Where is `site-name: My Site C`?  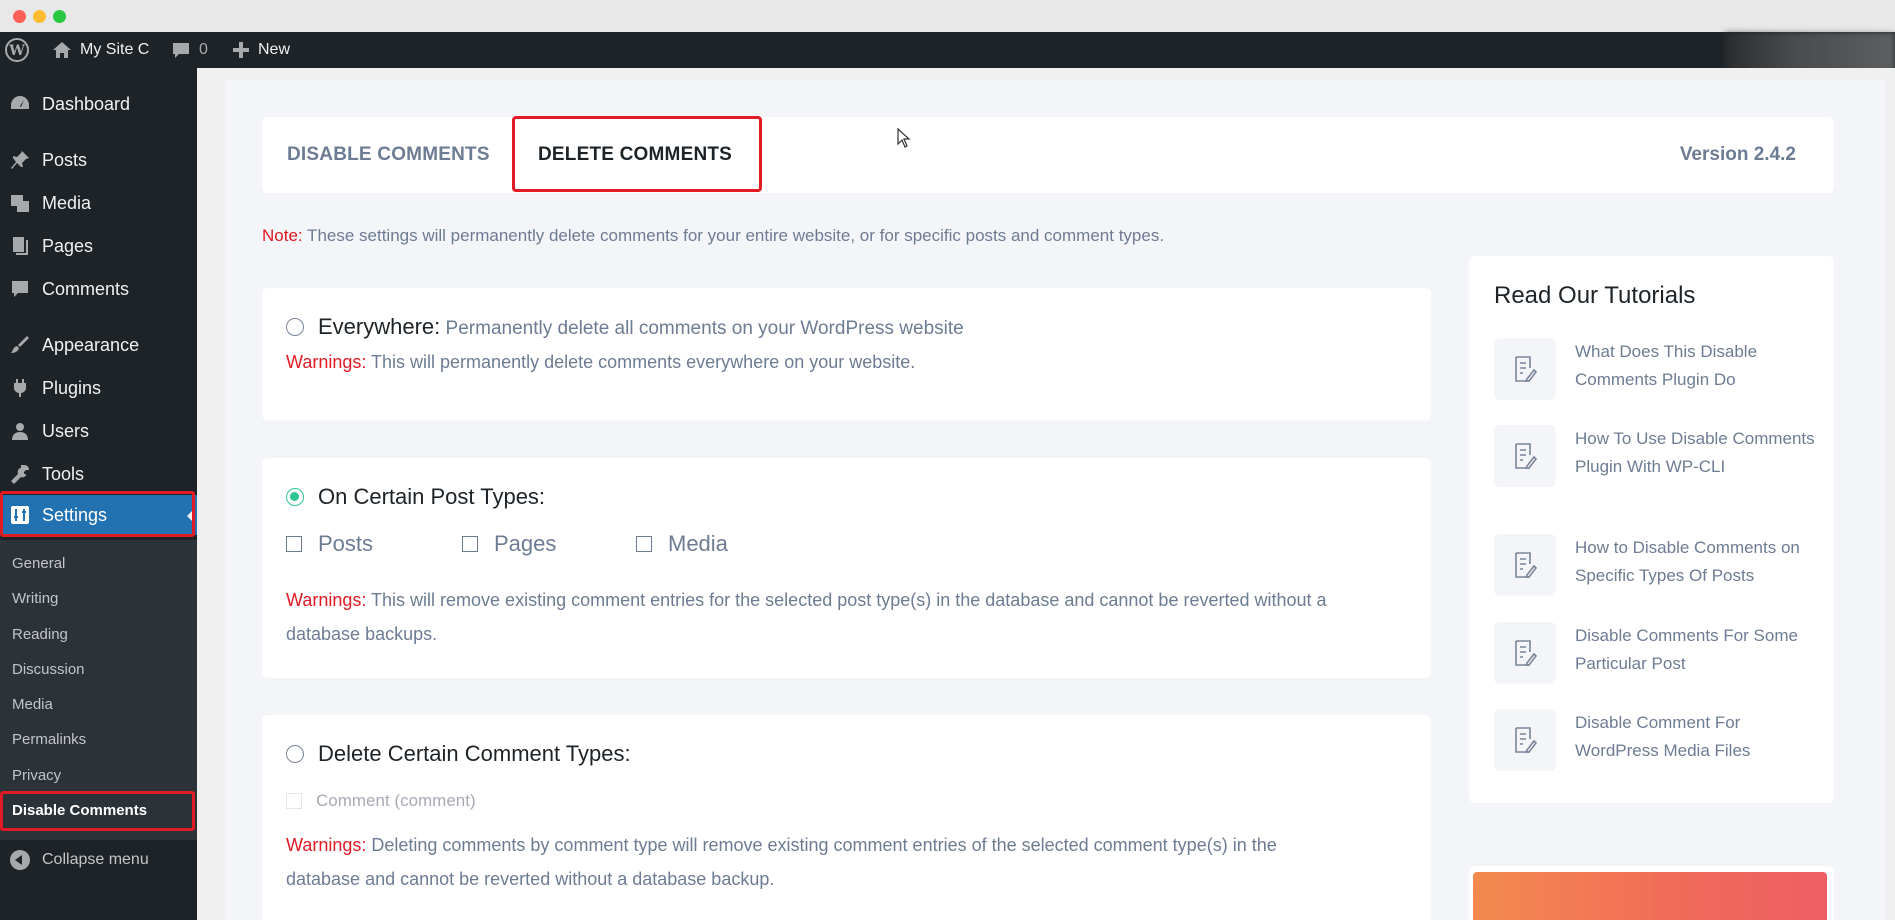 site-name: My Site C is located at coordinates (115, 49).